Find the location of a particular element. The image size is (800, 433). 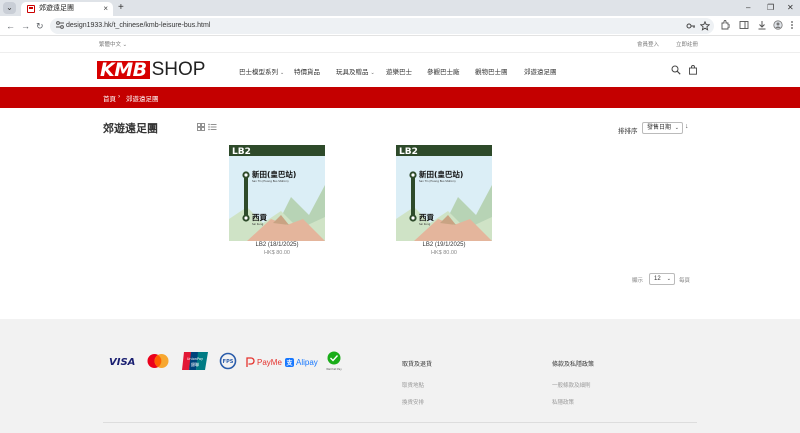

unionpay-zh-text: 銀聯 is located at coordinates (195, 364).